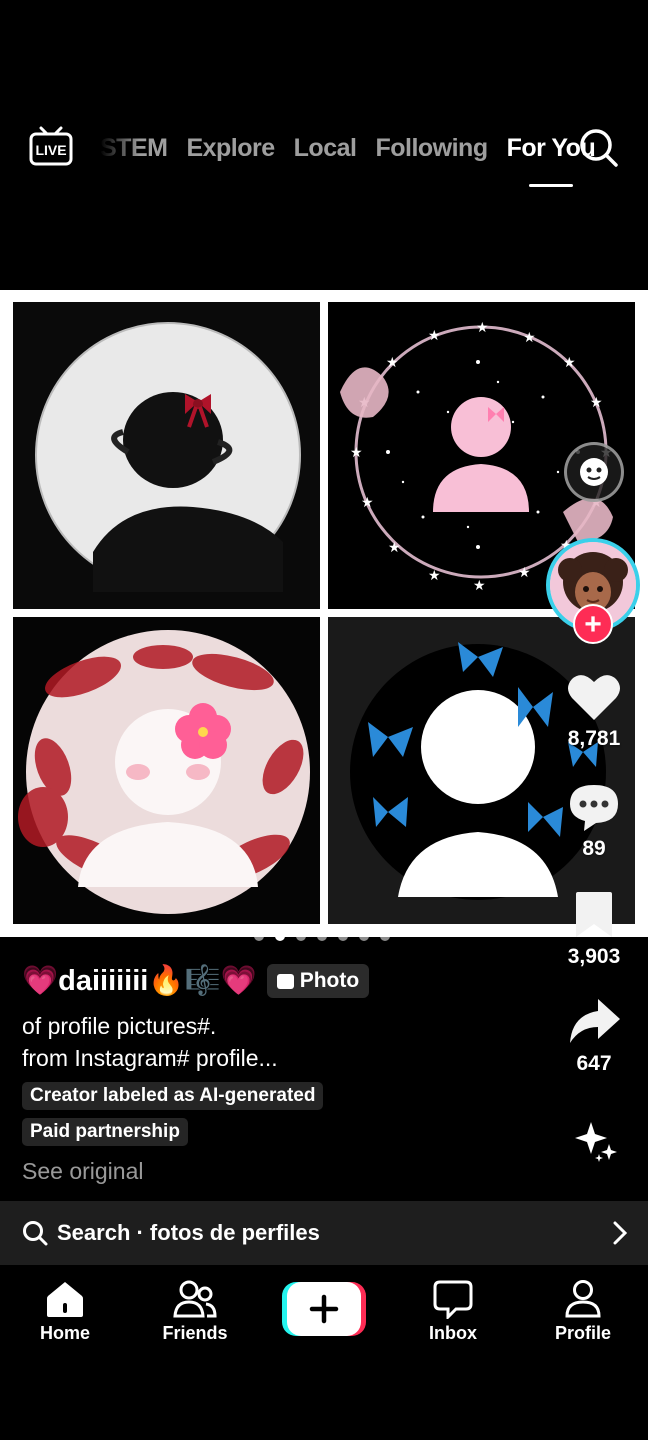  Describe the element at coordinates (431, 148) in the screenshot. I see `tab-following: Following` at that location.